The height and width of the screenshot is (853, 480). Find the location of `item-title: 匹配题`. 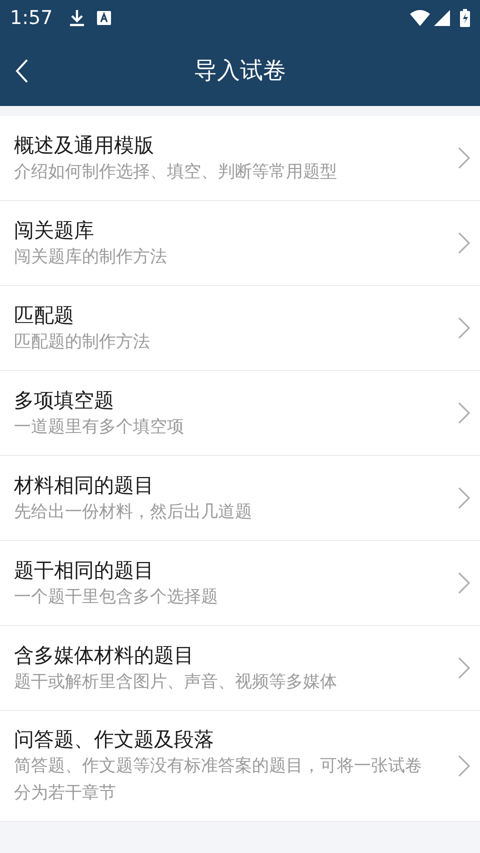

item-title: 匹配题 is located at coordinates (44, 315).